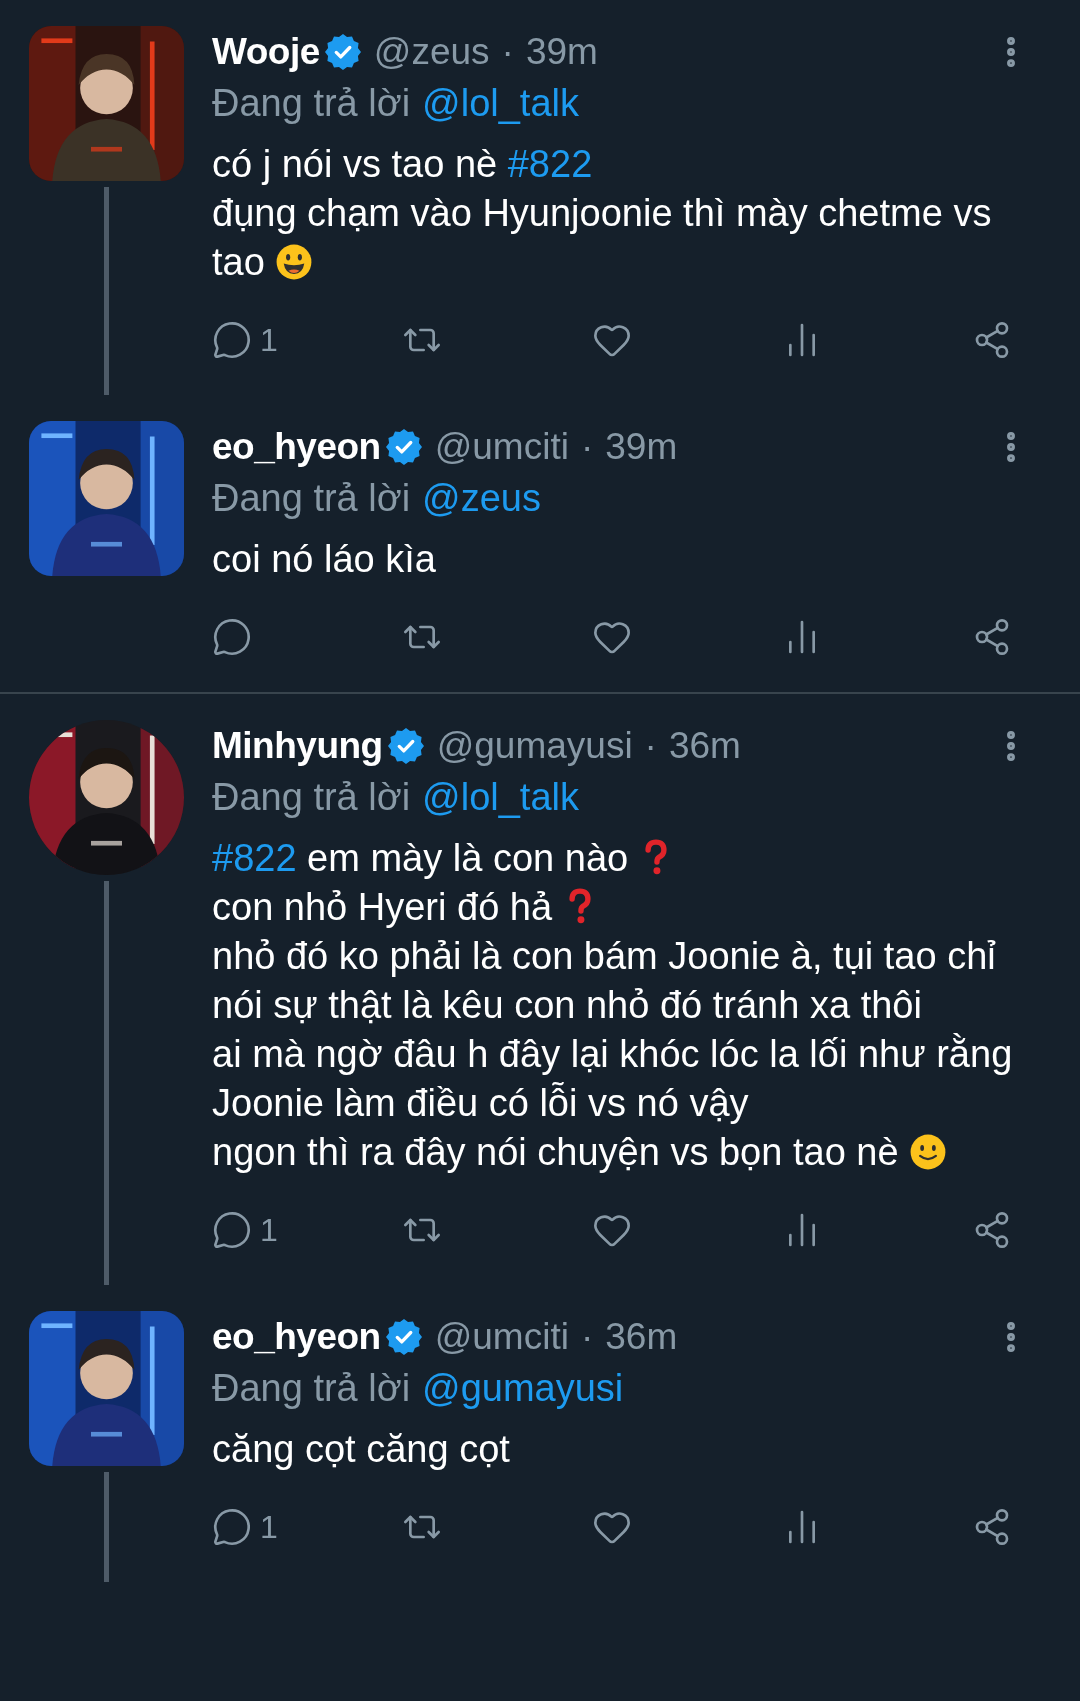 This screenshot has width=1080, height=1701. Describe the element at coordinates (481, 498) in the screenshot. I see `mention-link: @zeus` at that location.